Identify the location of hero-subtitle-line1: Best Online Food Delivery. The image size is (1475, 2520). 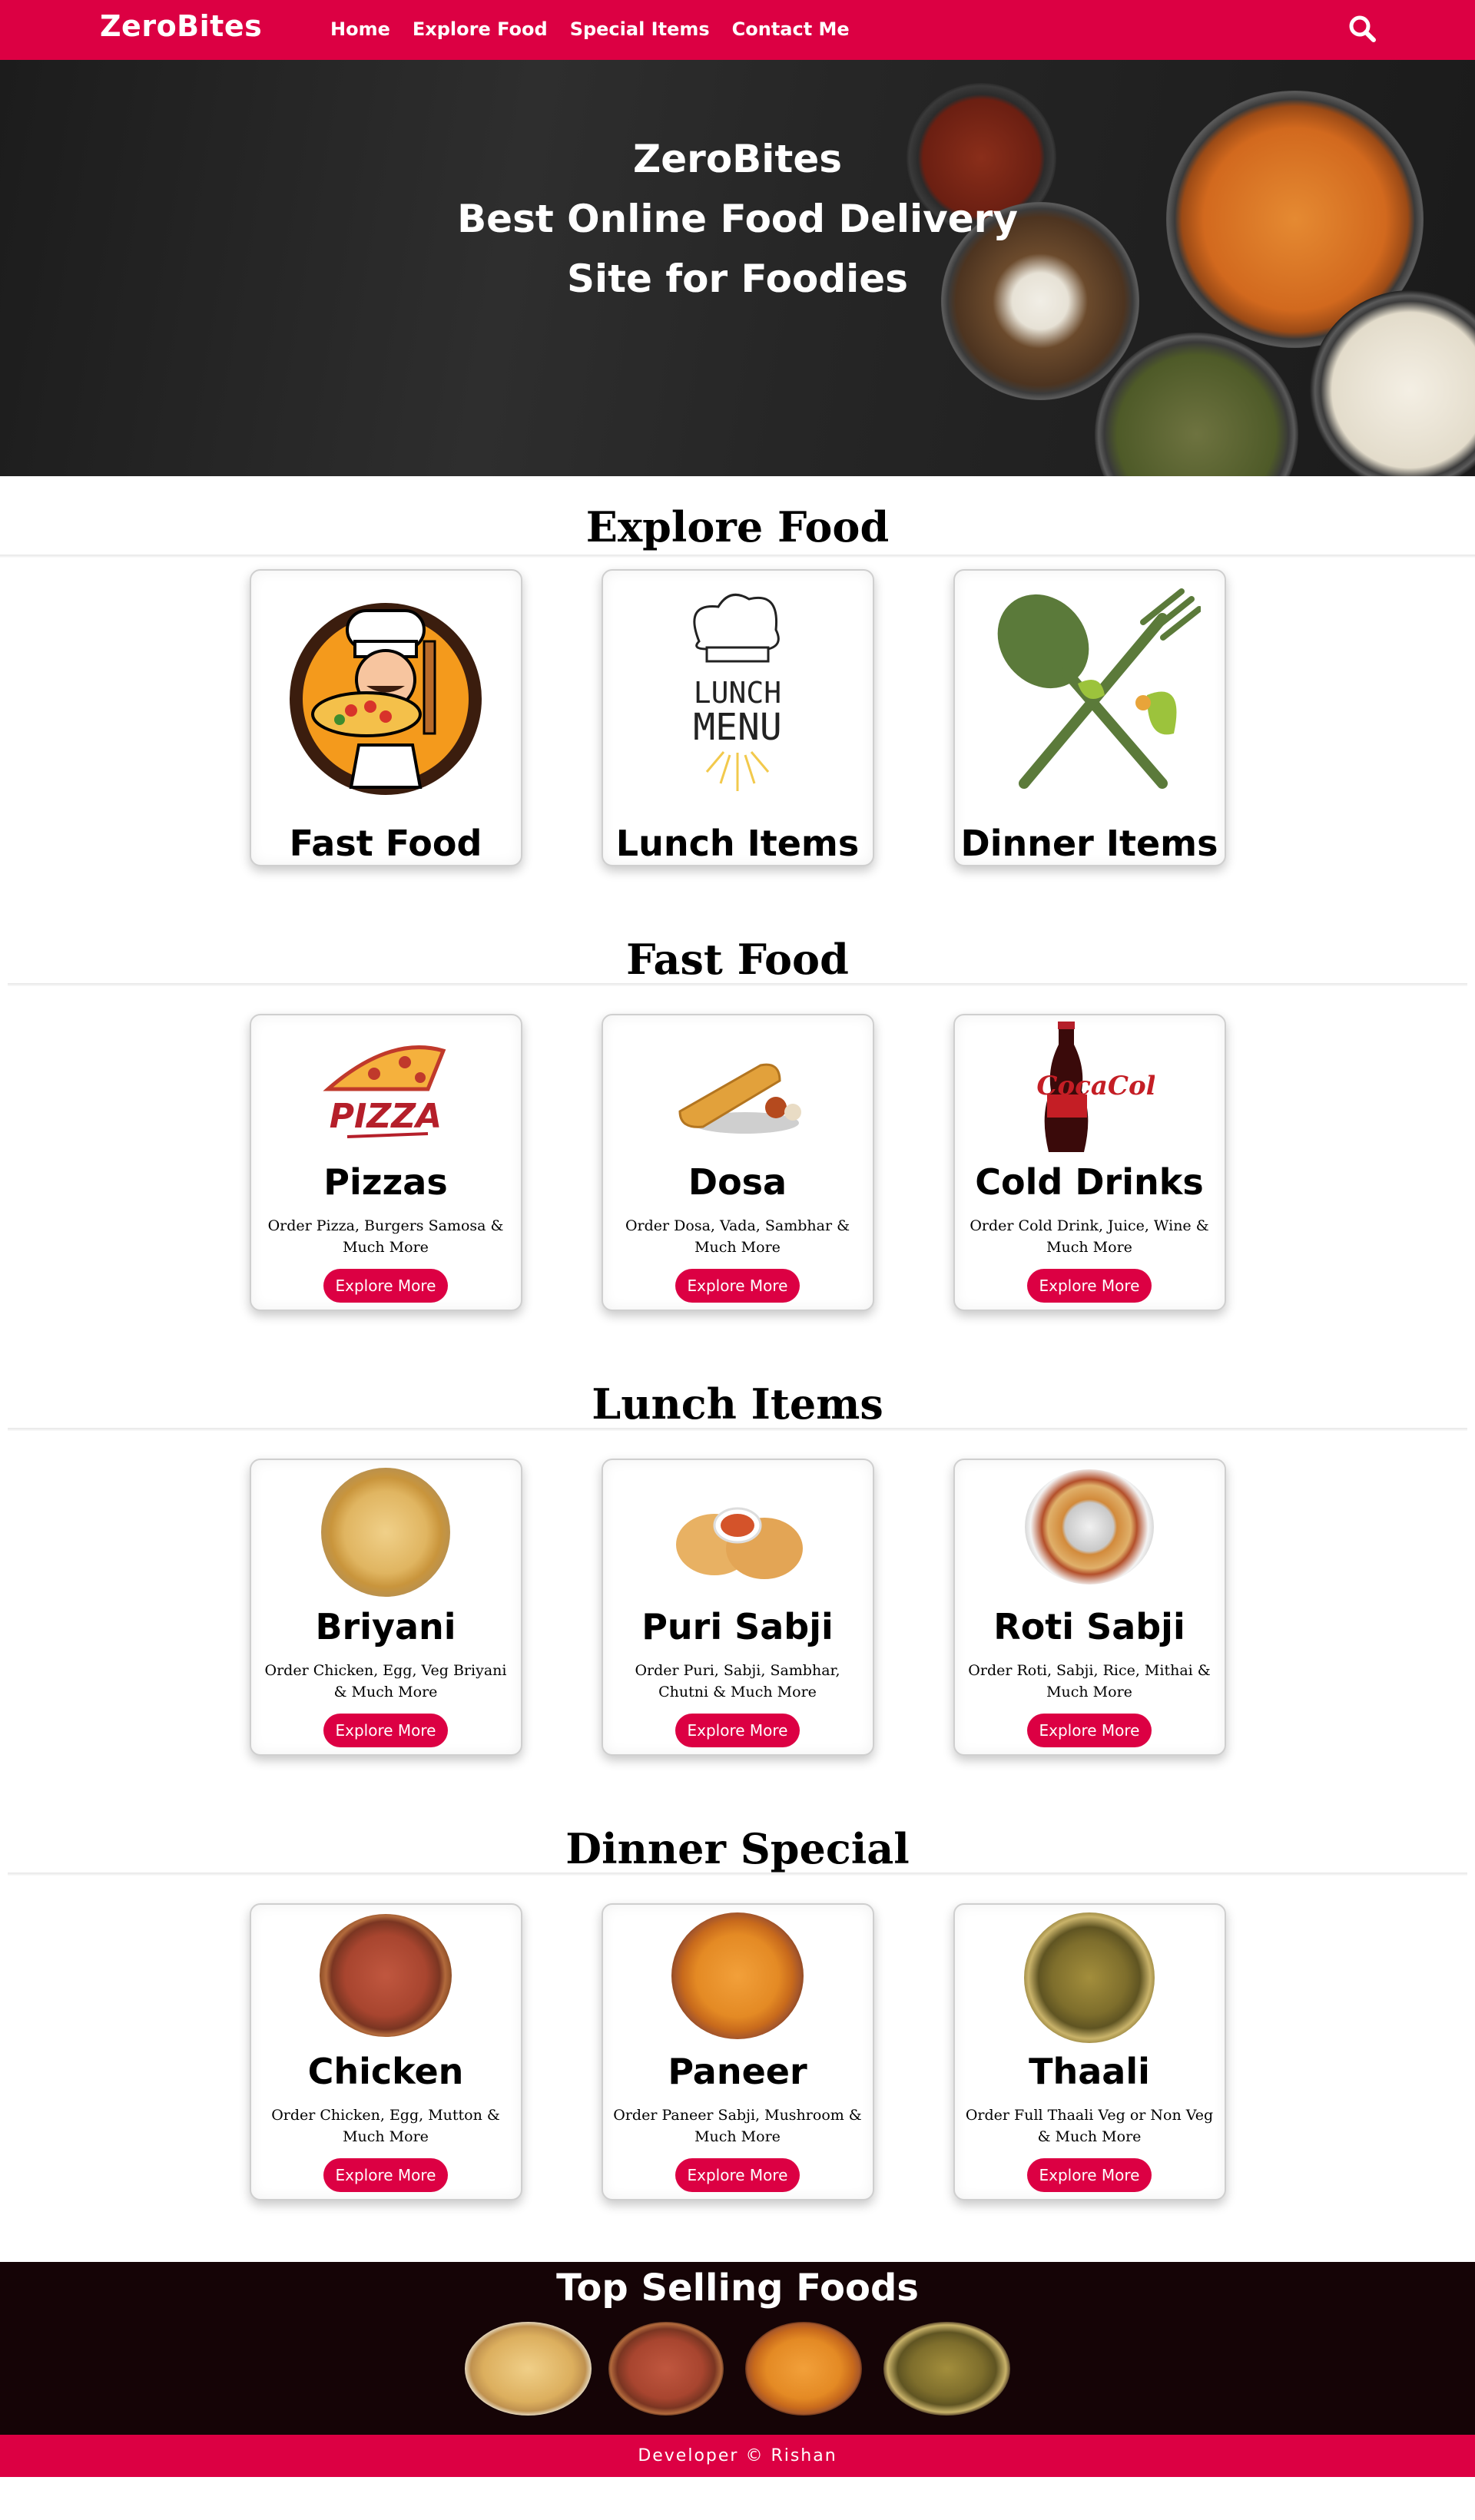
(737, 219).